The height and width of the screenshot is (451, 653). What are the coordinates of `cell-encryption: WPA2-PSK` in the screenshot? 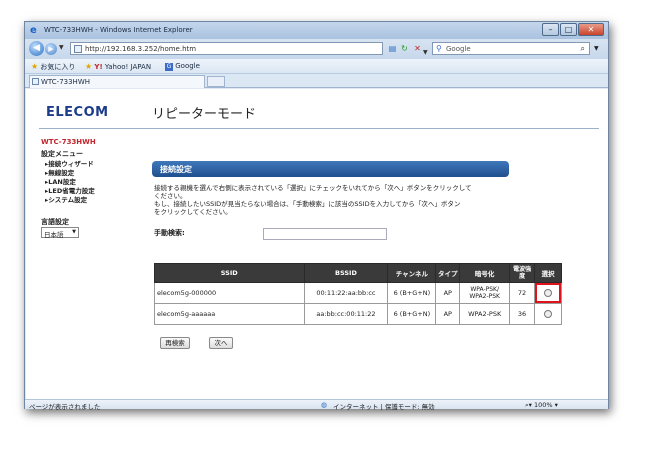 It's located at (485, 314).